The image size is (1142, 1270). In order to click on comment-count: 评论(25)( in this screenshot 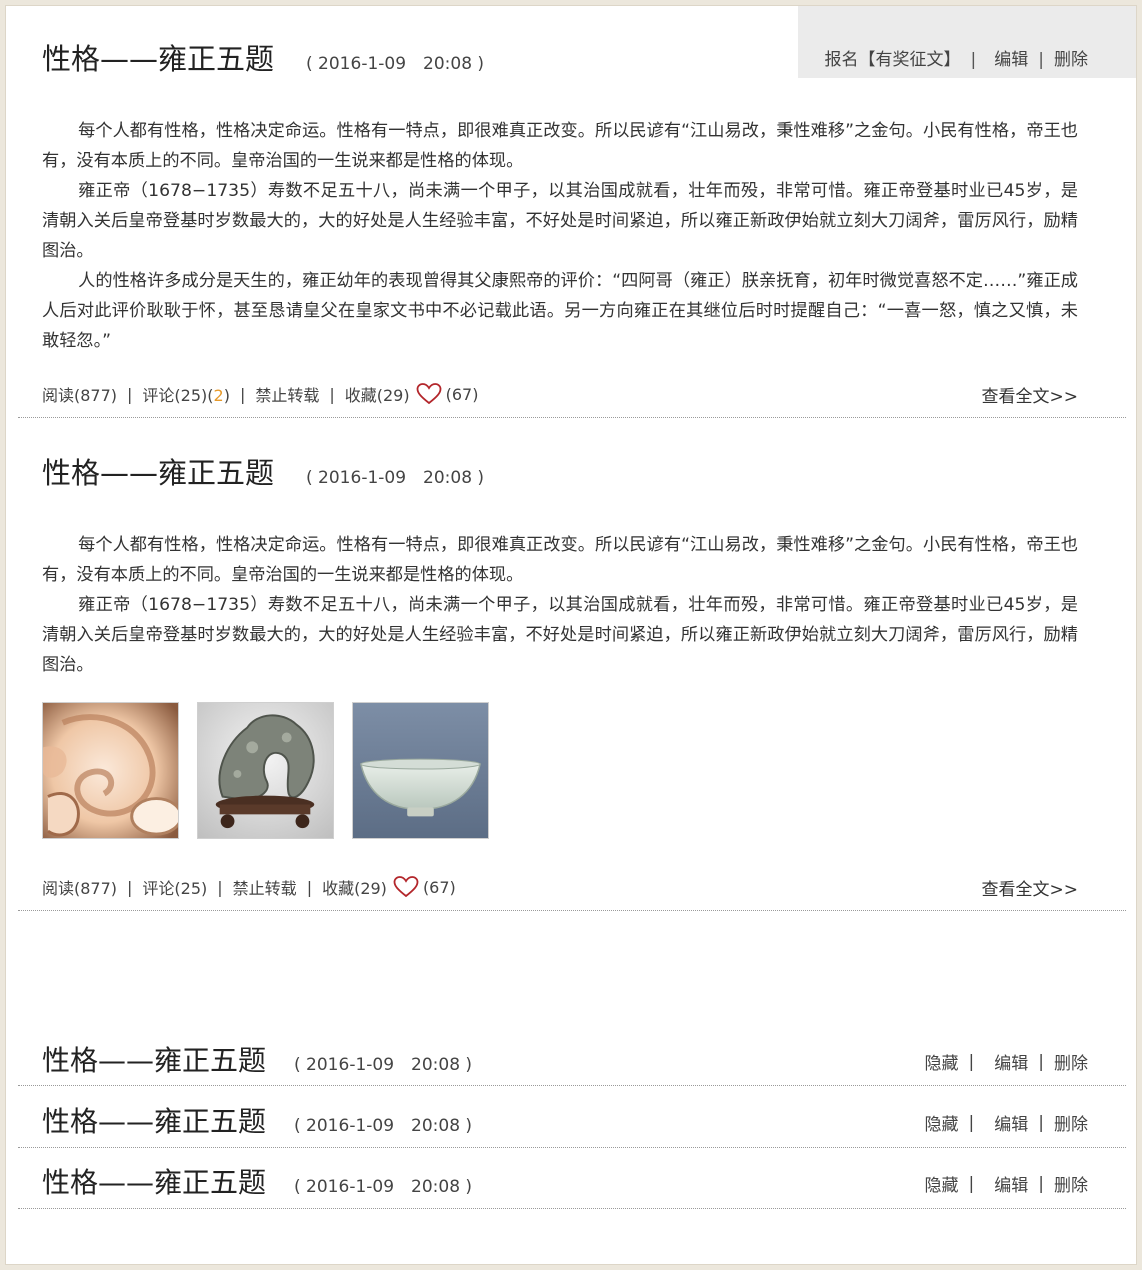, I will do `click(178, 395)`.